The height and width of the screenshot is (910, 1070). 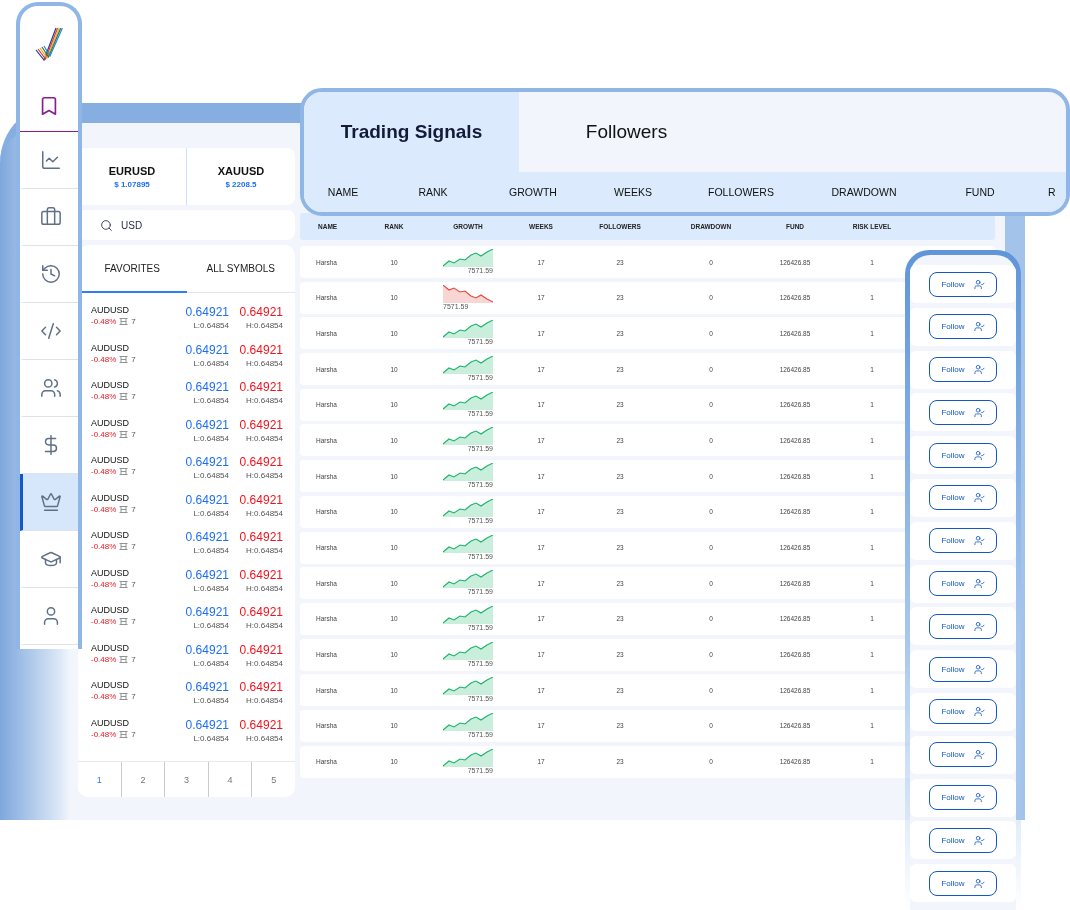 I want to click on page-link: 1, so click(x=99, y=779).